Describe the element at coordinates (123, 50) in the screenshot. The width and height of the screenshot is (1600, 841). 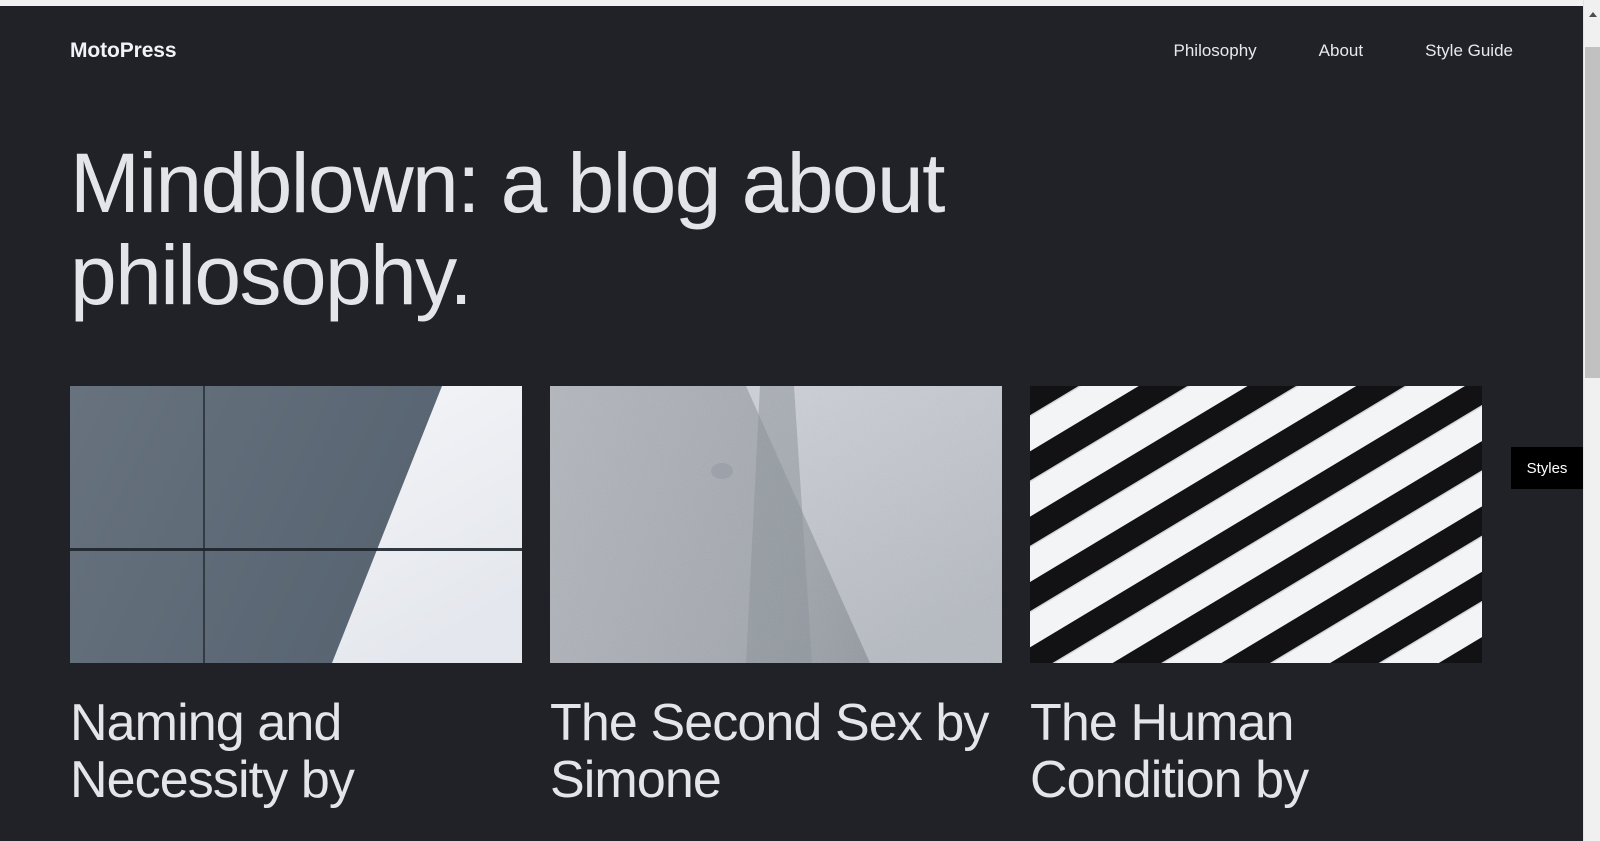
I see `site-title: MotoPress` at that location.